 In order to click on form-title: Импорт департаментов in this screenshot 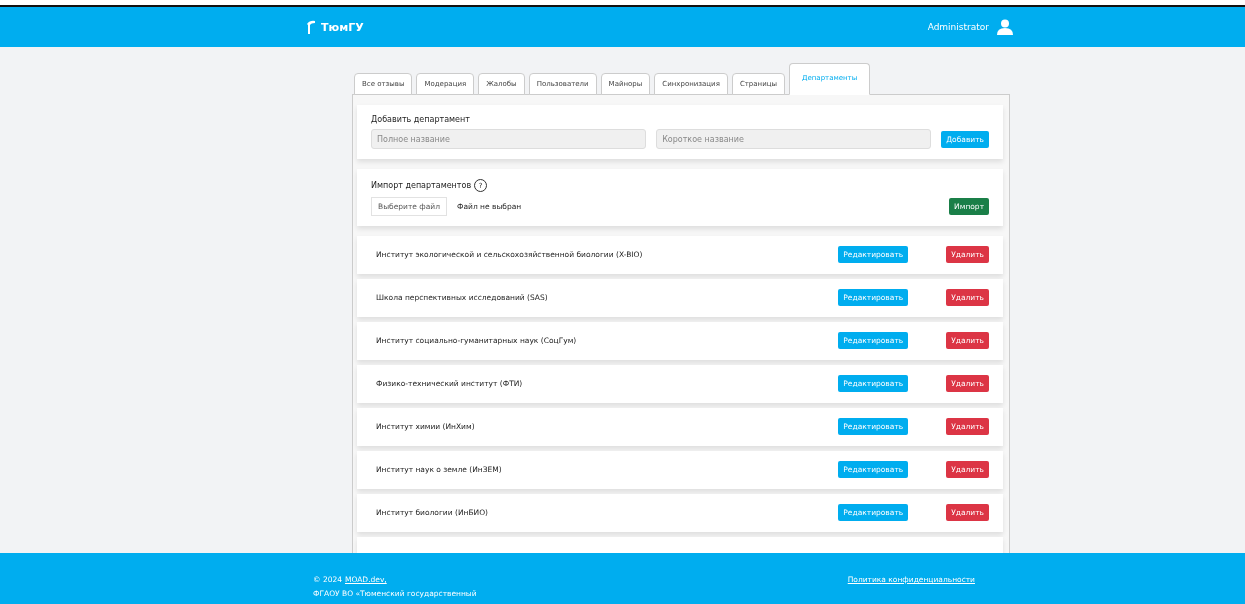, I will do `click(421, 185)`.